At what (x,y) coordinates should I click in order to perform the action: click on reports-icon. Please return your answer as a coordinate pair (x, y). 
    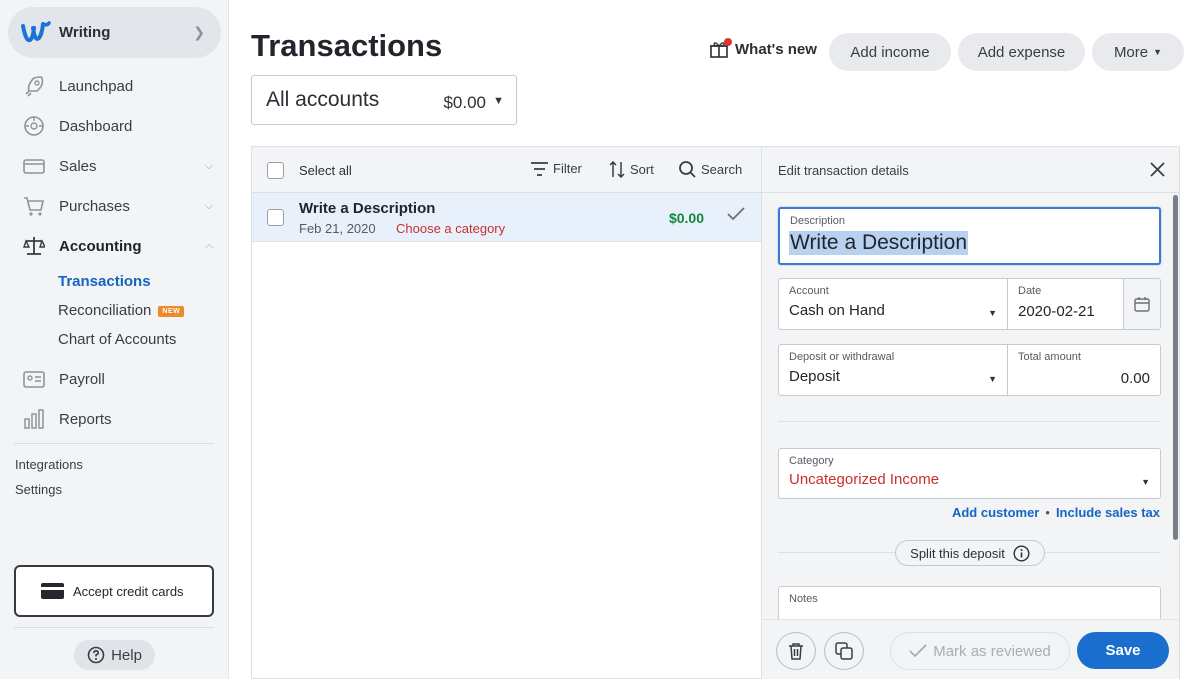
    Looking at the image, I should click on (34, 419).